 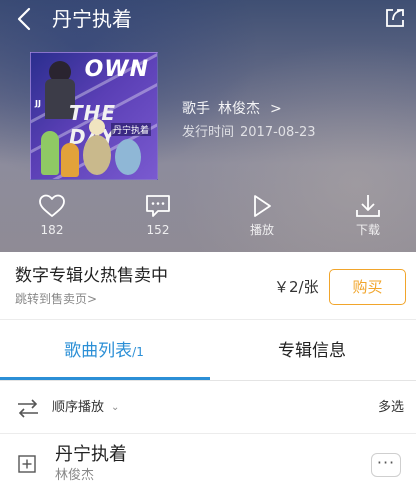 I want to click on tab-song-count: /1, so click(x=138, y=352).